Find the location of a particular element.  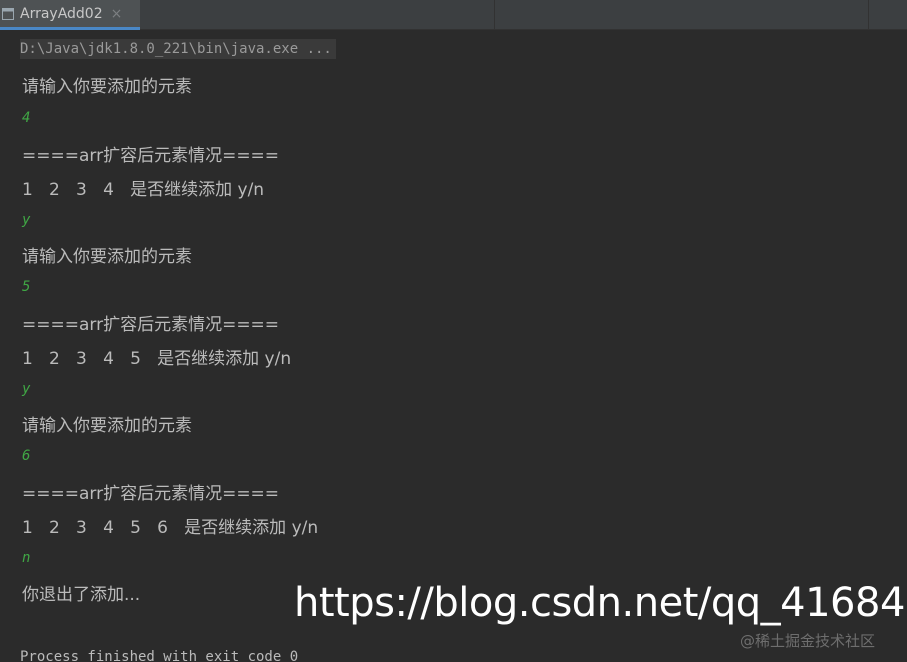

watermark-url: https://blog.csdn.net/qq_41684621 is located at coordinates (600, 603).